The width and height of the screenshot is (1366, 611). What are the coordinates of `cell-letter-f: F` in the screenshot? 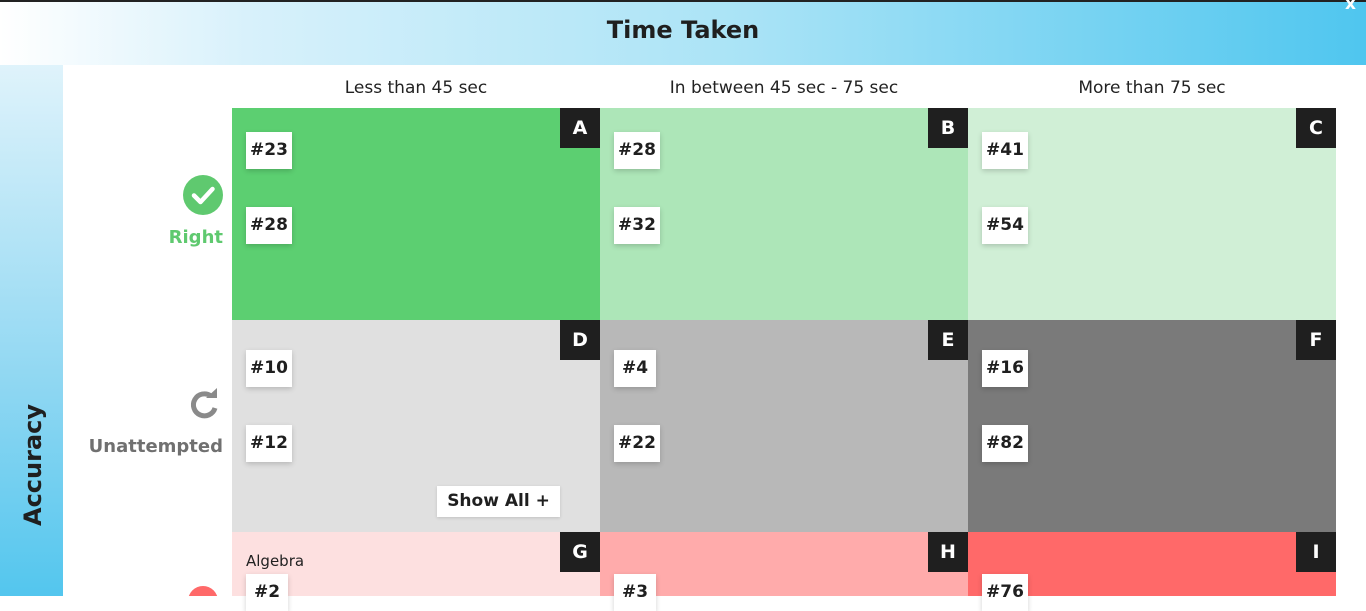 It's located at (1316, 340).